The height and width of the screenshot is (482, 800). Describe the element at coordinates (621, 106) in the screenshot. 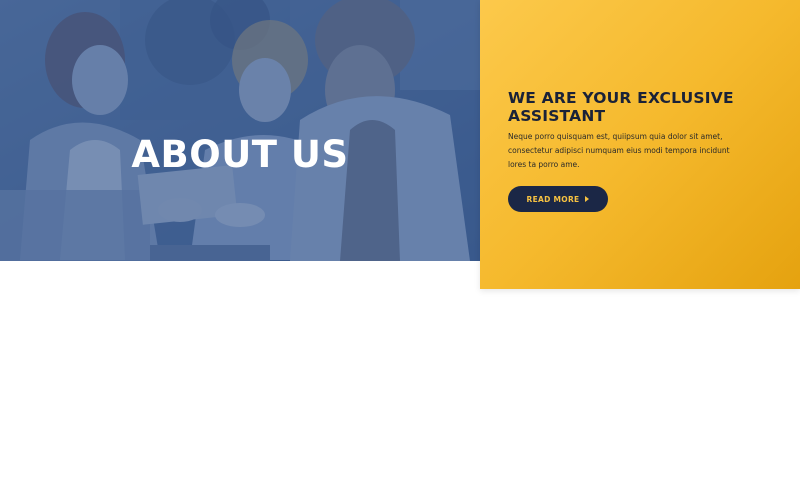

I see `card-heading: WE ARE YOUR EXCLUSIVE ASSISTANT` at that location.